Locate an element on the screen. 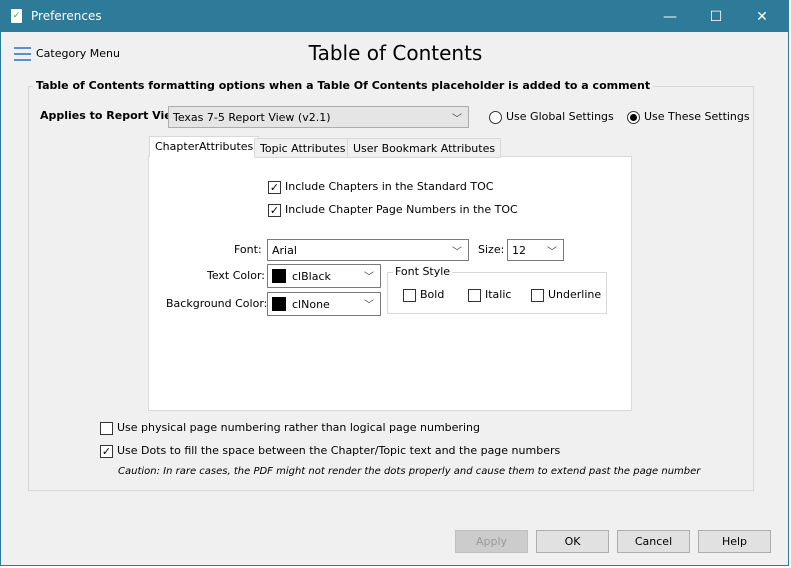 The width and height of the screenshot is (791, 568). report-view-value: Texas 7-5 Report View (v2.1) is located at coordinates (252, 117).